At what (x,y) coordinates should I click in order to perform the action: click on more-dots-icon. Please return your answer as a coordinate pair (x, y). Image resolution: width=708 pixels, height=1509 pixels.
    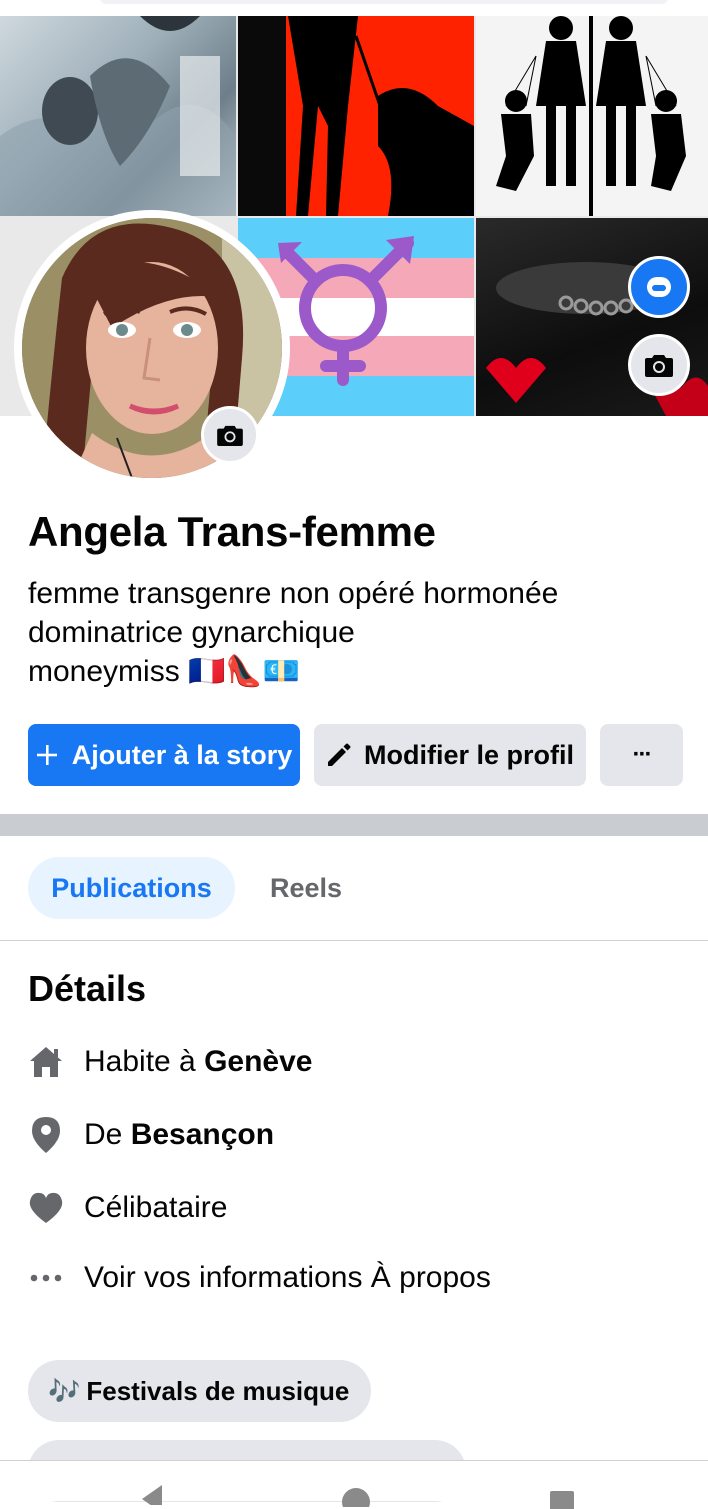
    Looking at the image, I should click on (46, 1278).